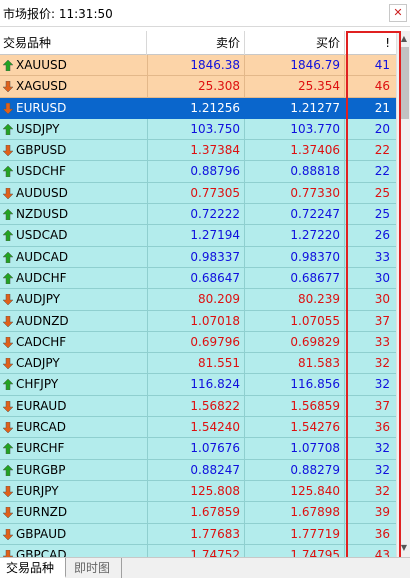  I want to click on symbol-cell: CADJPY, so click(38, 363).